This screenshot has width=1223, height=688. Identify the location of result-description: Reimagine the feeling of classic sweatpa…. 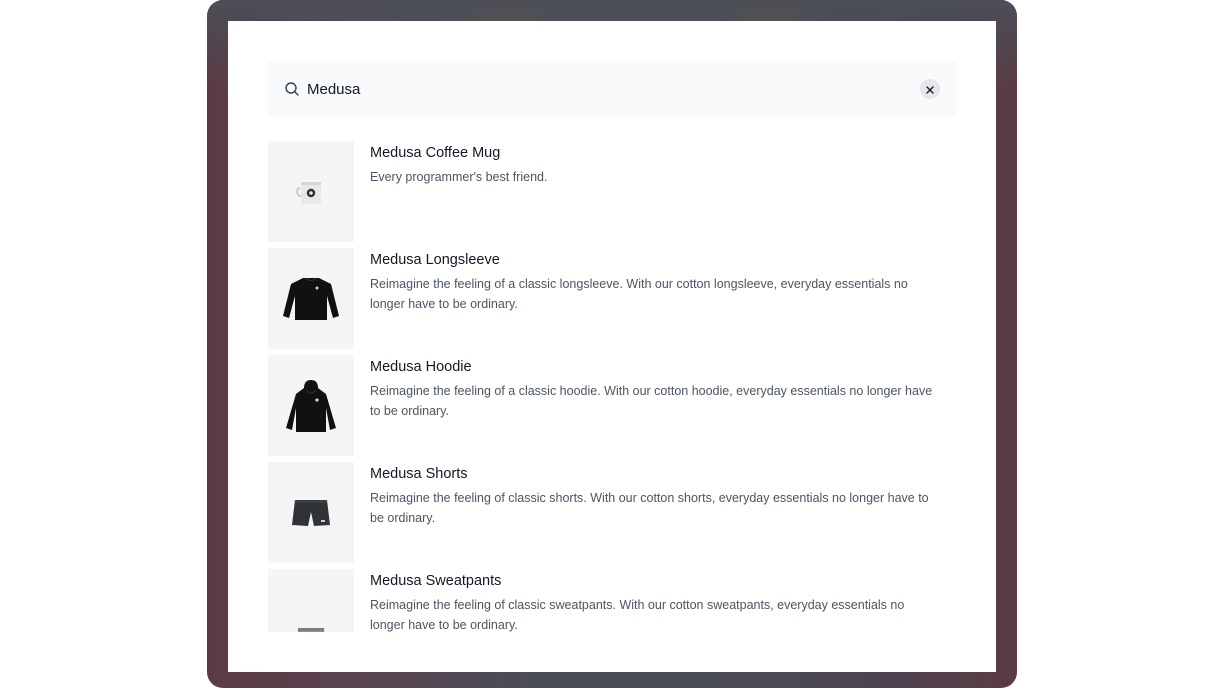
(637, 615).